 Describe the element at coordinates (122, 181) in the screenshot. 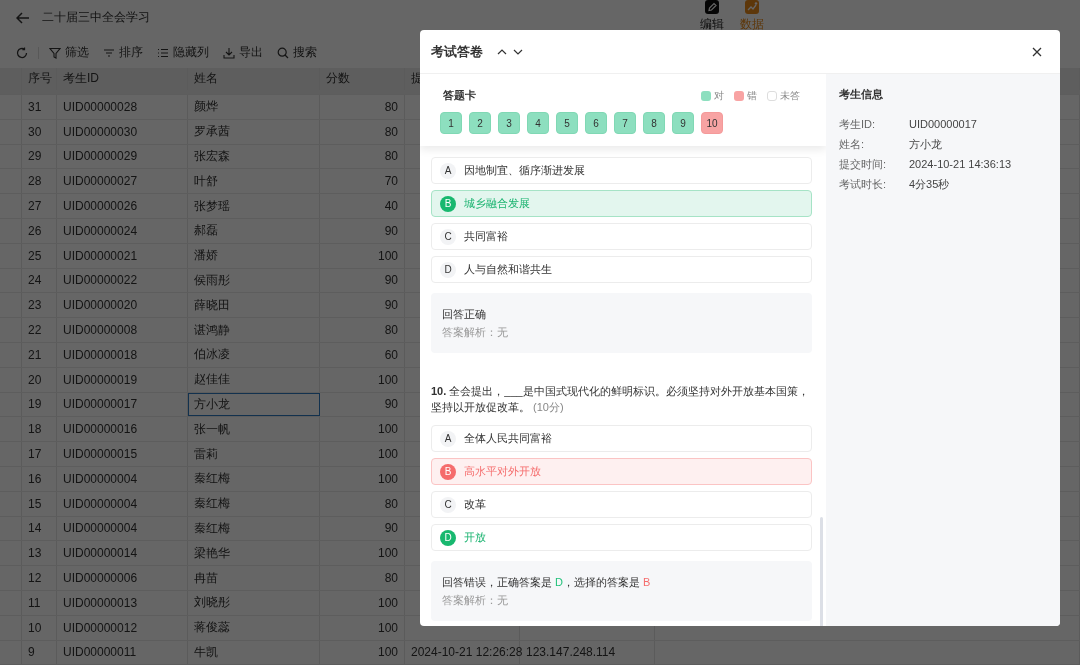

I see `table-cell: UID00000027` at that location.